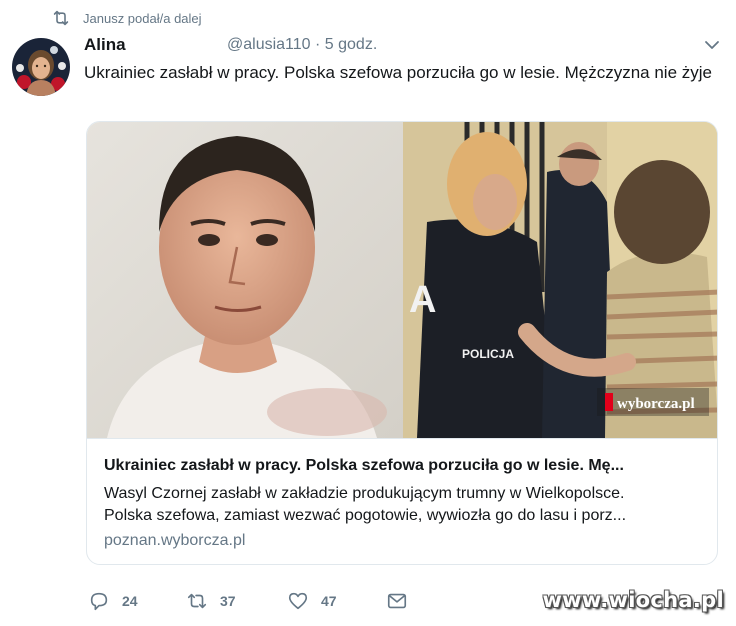 The height and width of the screenshot is (626, 736). What do you see at coordinates (633, 600) in the screenshot?
I see `watermark: www.wiocha.pl` at bounding box center [633, 600].